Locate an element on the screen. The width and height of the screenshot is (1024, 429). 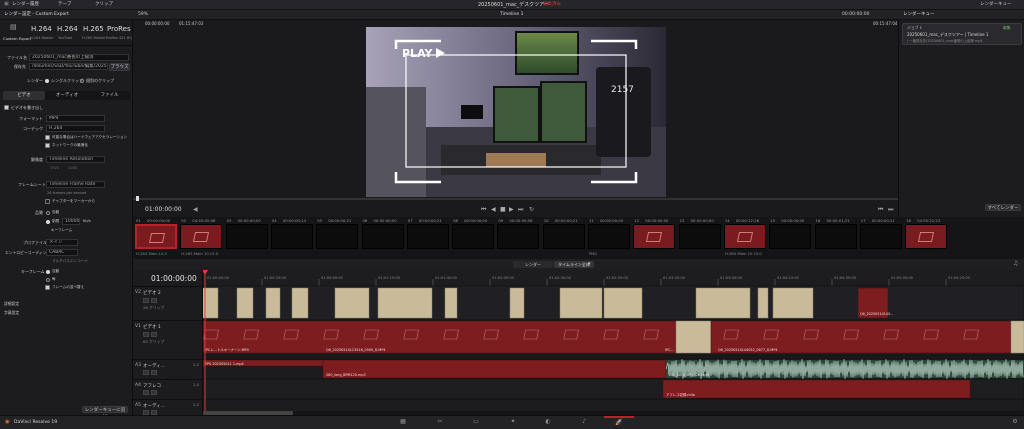
fairlight-page-icon: ♪ is located at coordinates (584, 422).